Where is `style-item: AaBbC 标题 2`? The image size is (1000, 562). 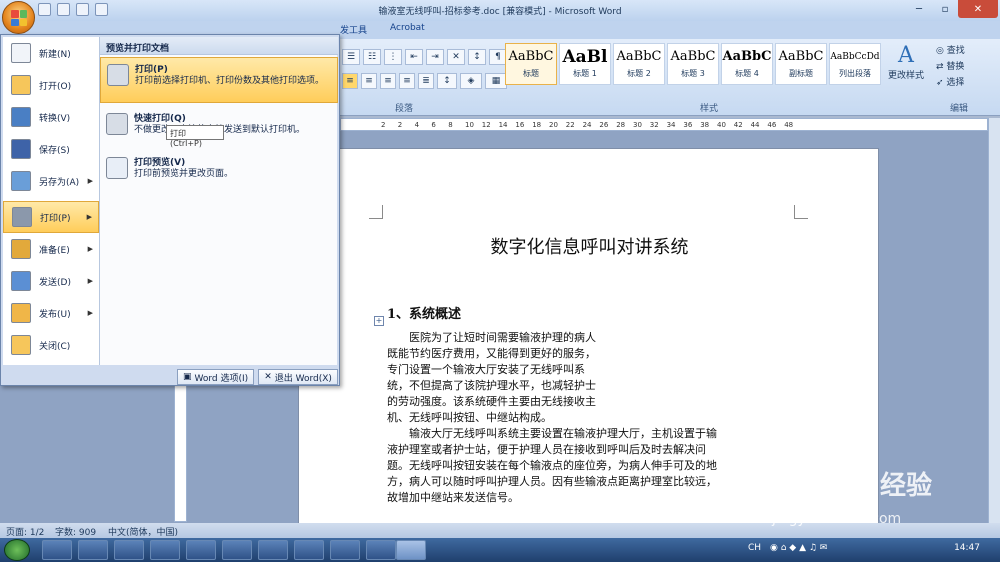
style-item: AaBbC 标题 2 is located at coordinates (639, 64).